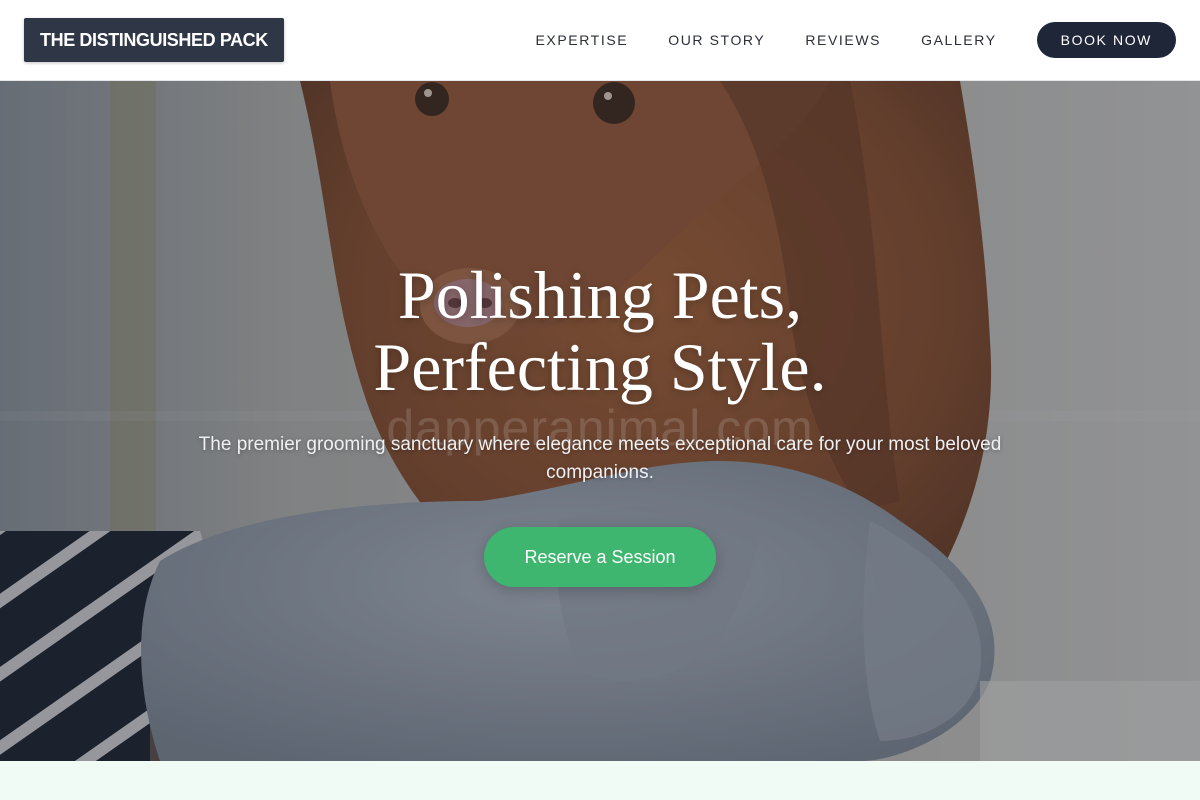 This screenshot has height=800, width=1200. I want to click on book-now-button: BOOK NOW, so click(1106, 40).